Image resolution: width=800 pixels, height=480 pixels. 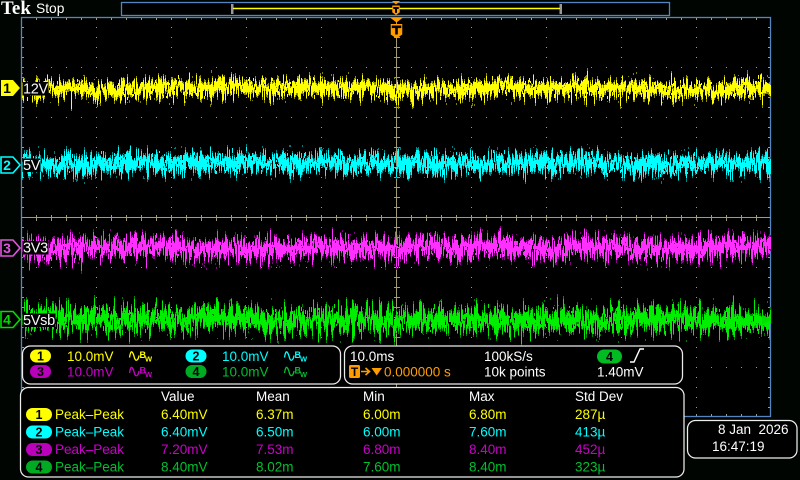 I want to click on svg-text: 323µ, so click(x=590, y=467).